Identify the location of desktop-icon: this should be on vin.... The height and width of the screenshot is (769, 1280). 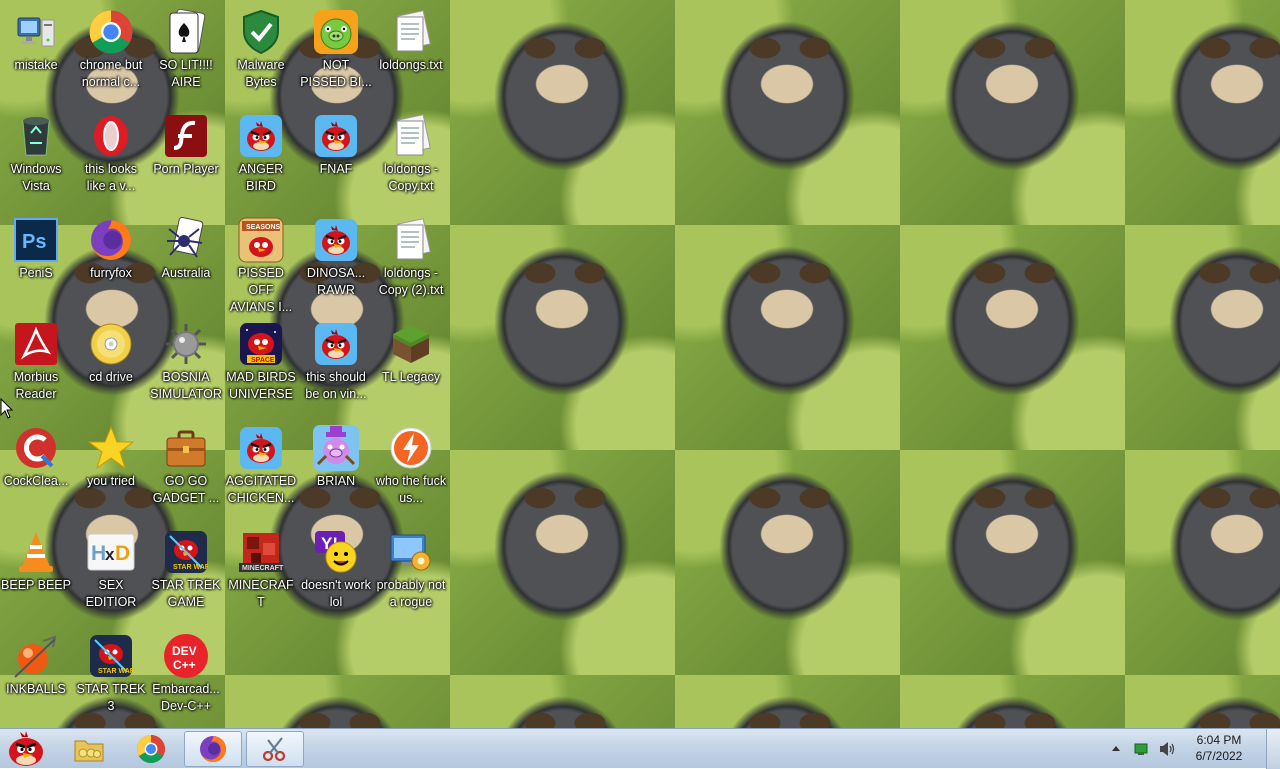
(336, 359).